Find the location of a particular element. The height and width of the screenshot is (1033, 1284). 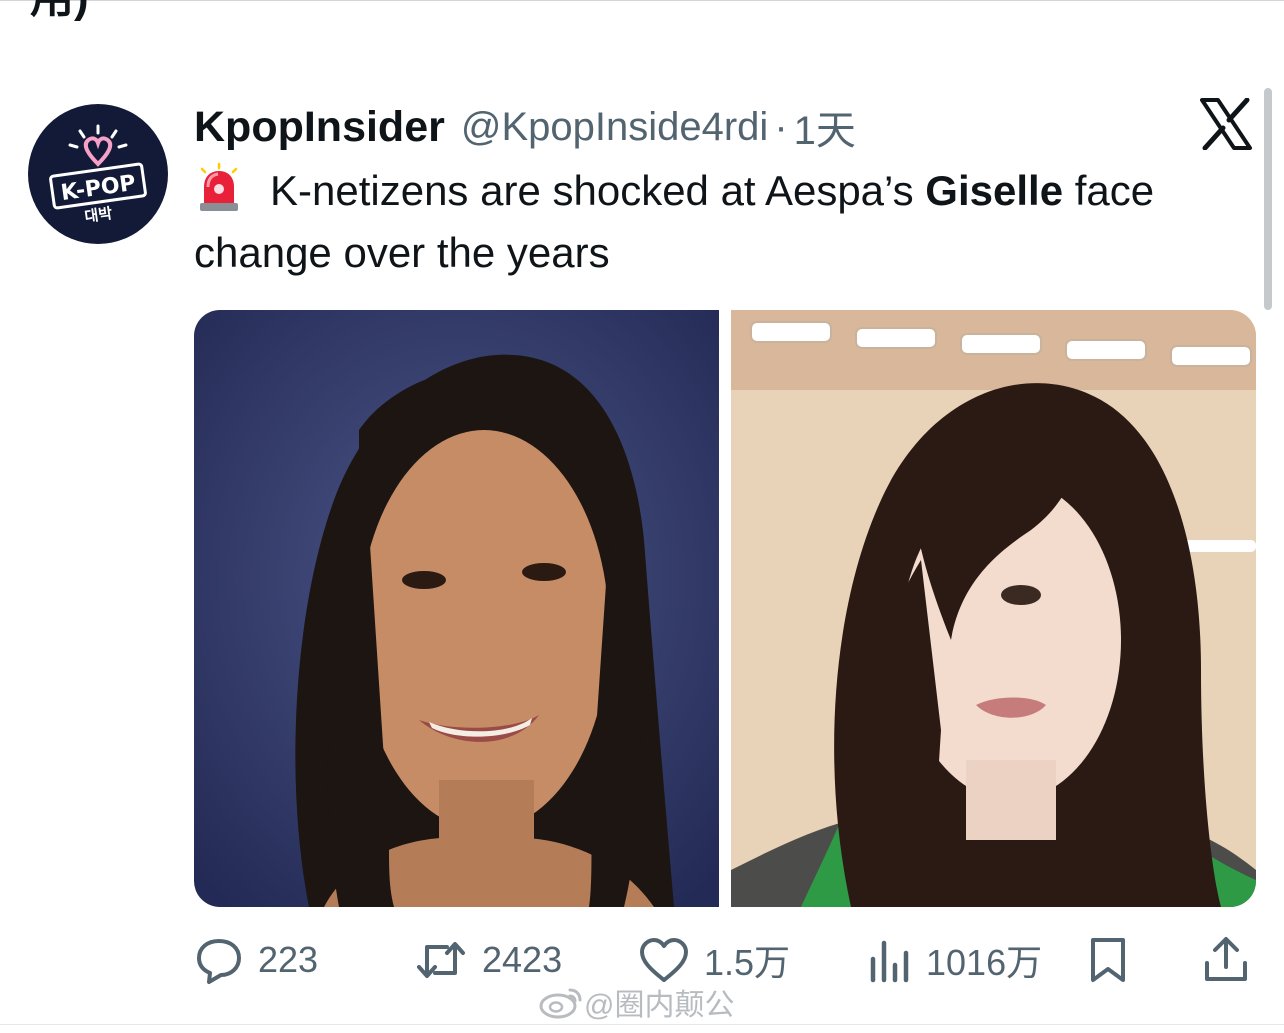

x-logo-icon is located at coordinates (1226, 124).